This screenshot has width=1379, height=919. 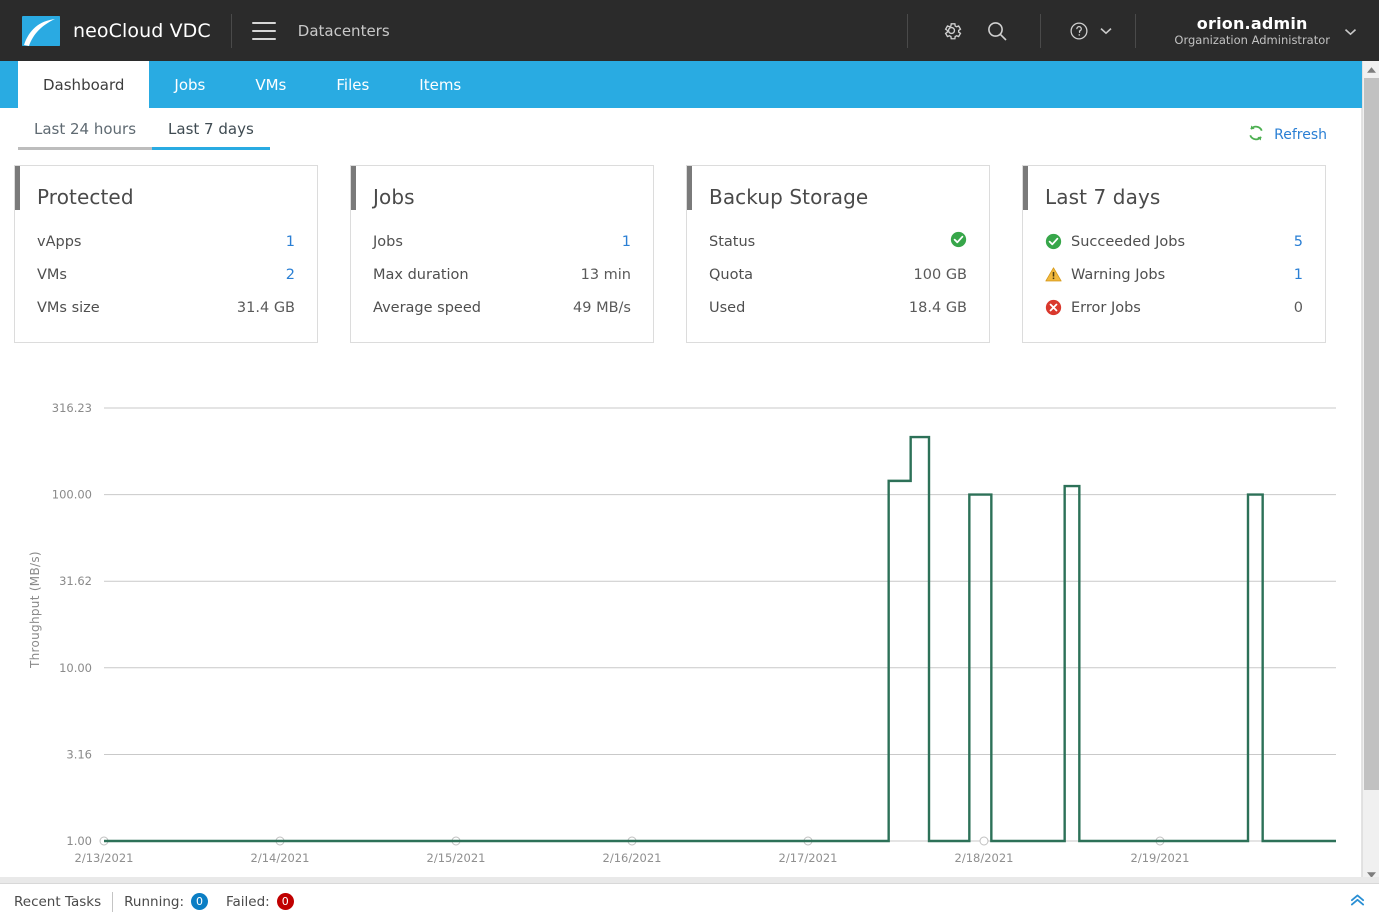 What do you see at coordinates (427, 307) in the screenshot?
I see `row-label: Average speed` at bounding box center [427, 307].